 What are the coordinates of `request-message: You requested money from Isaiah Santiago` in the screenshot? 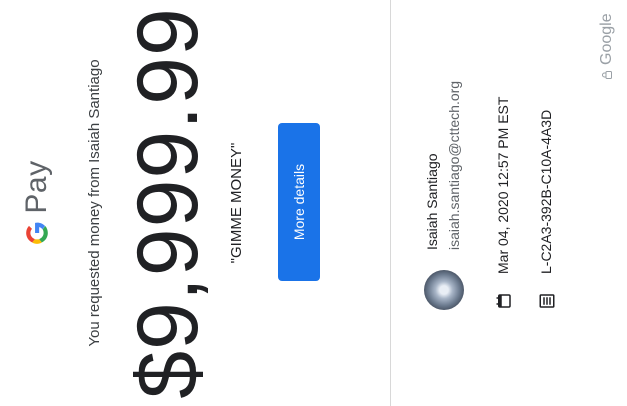 It's located at (94, 203).